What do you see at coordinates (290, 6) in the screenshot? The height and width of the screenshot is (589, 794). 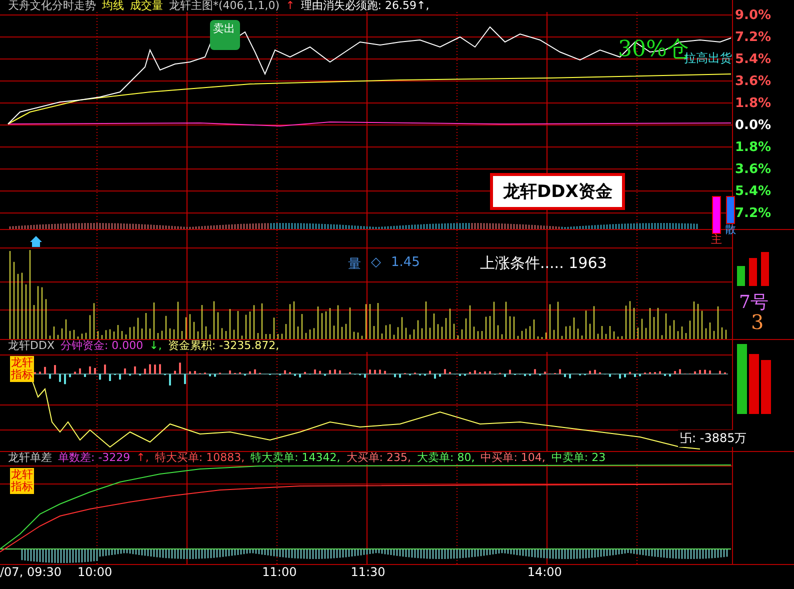 I see `header-text: ↑` at bounding box center [290, 6].